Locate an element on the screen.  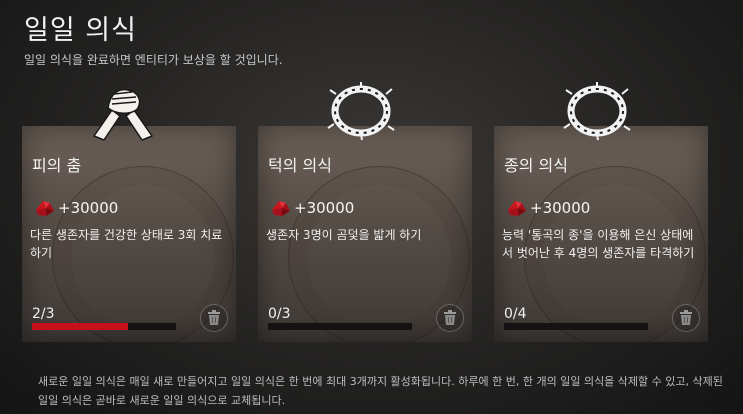
progress-fill is located at coordinates (80, 326).